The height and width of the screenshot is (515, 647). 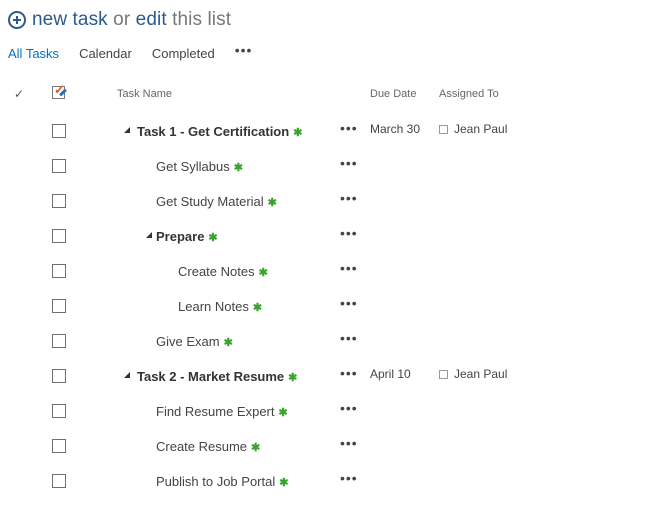 I want to click on task-name: Give Exam ✱, so click(x=194, y=341).